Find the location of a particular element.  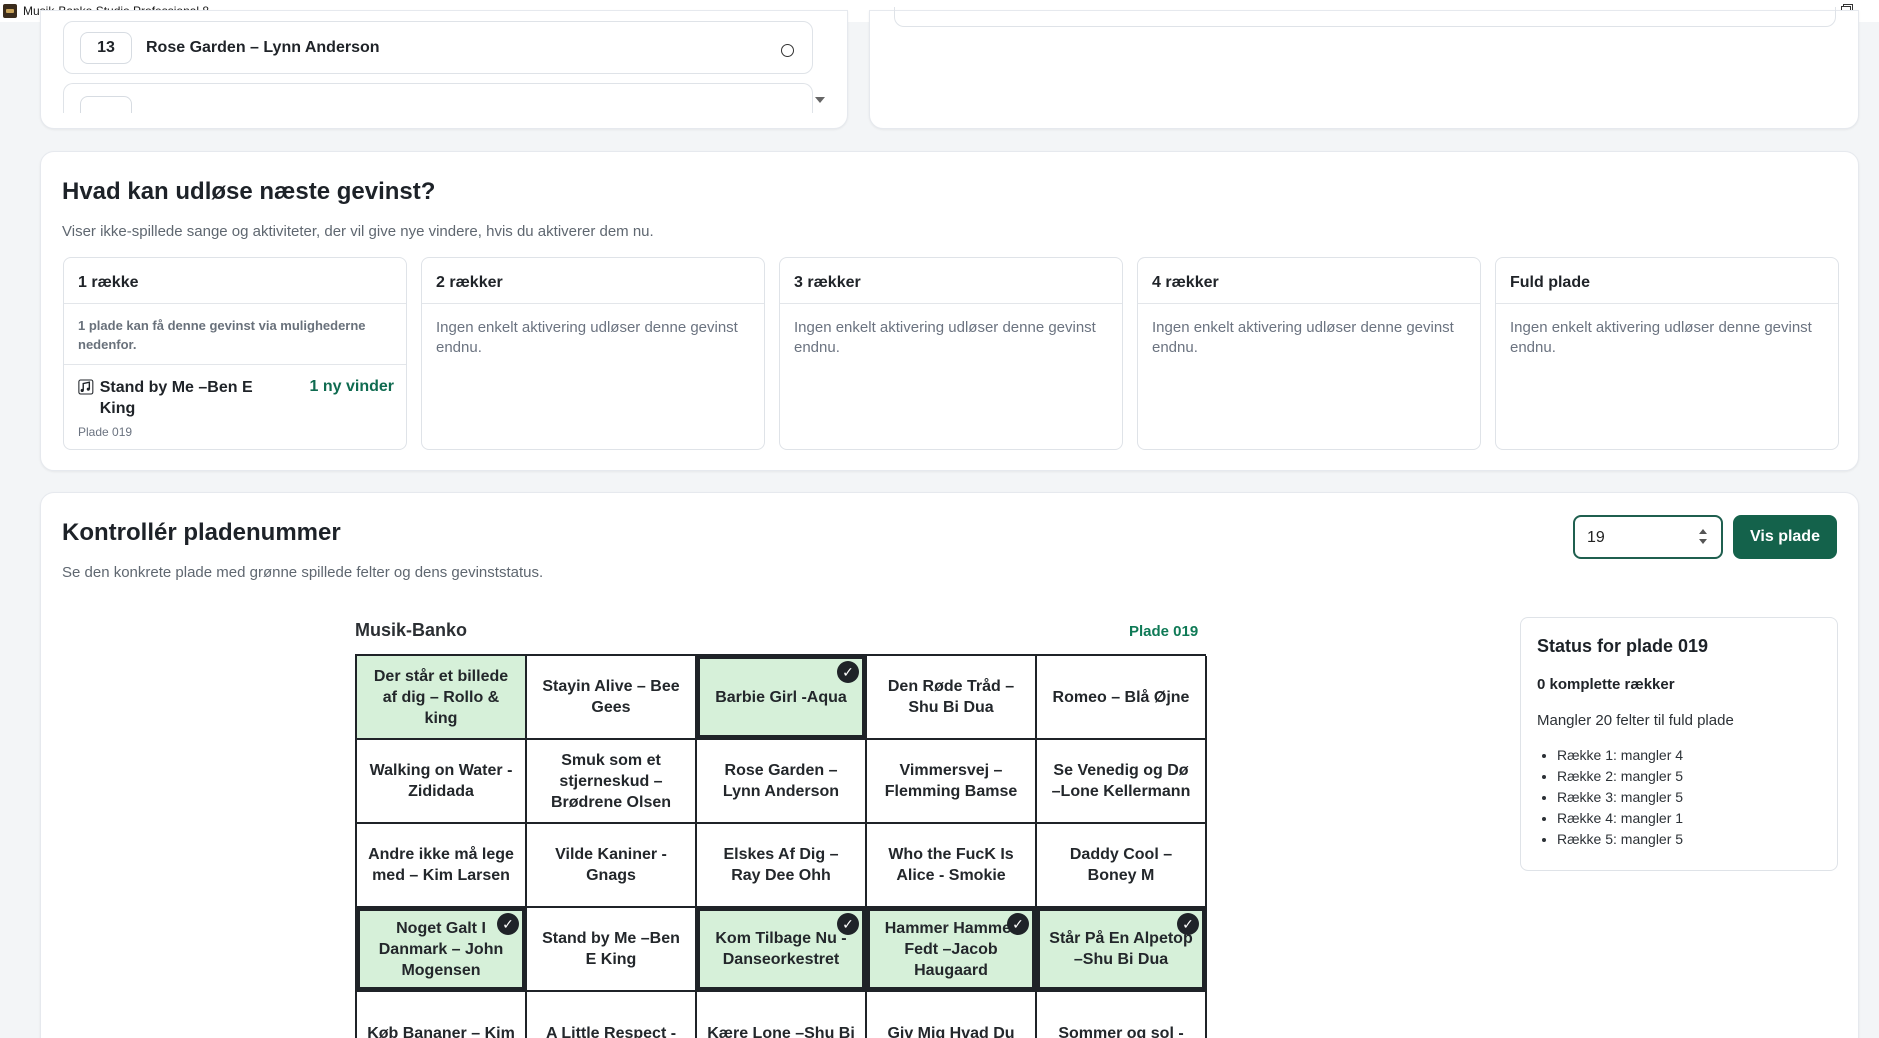

gain-column-heading: 4 rækker is located at coordinates (1309, 281).